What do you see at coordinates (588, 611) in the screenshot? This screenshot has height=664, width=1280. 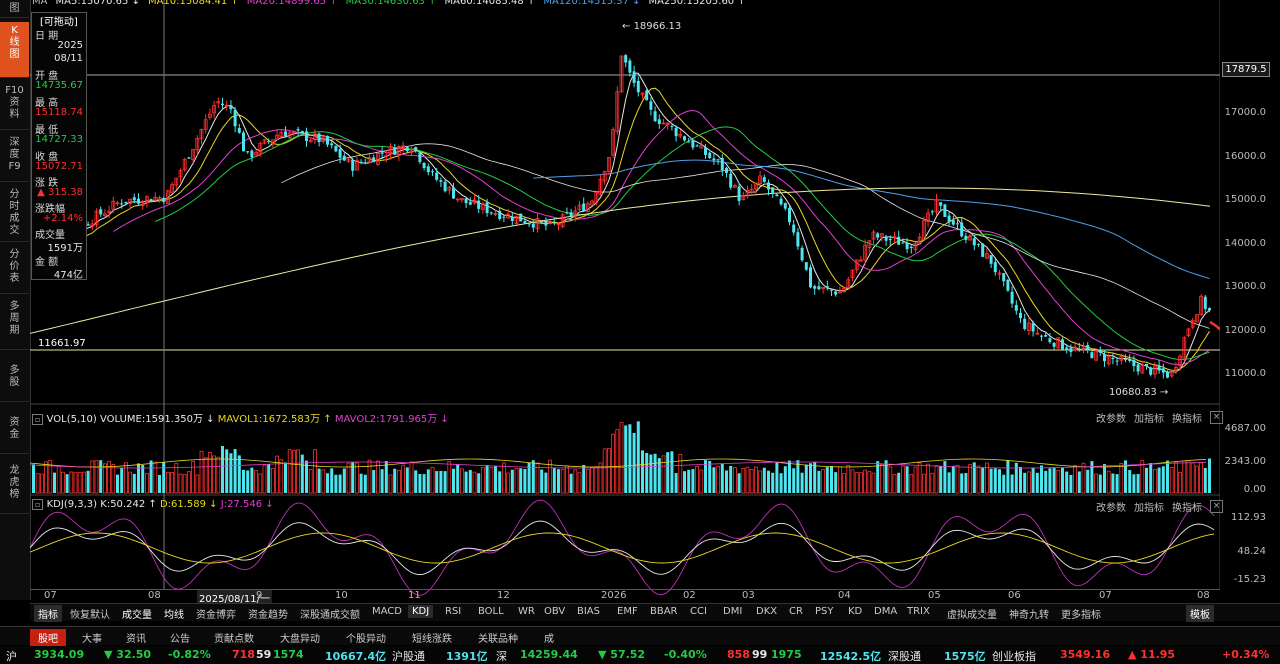 I see `indicator-tab: BIAS` at bounding box center [588, 611].